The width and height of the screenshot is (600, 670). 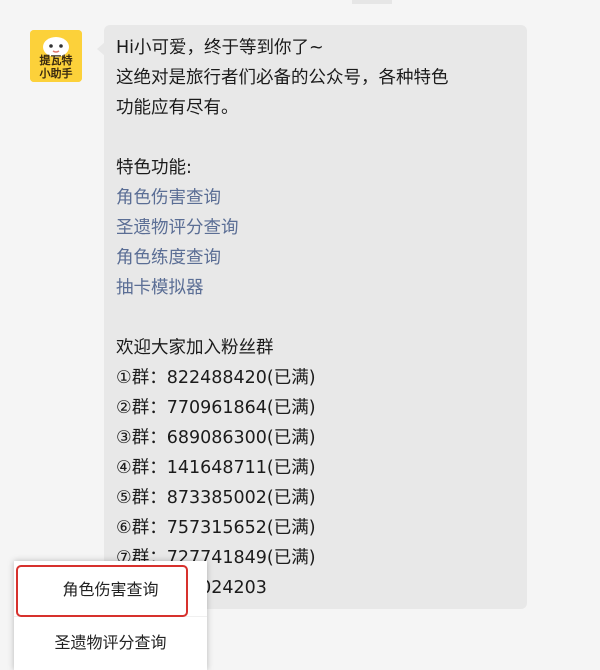 I want to click on intro-line-2: 功能应有尽有。, so click(x=177, y=108).